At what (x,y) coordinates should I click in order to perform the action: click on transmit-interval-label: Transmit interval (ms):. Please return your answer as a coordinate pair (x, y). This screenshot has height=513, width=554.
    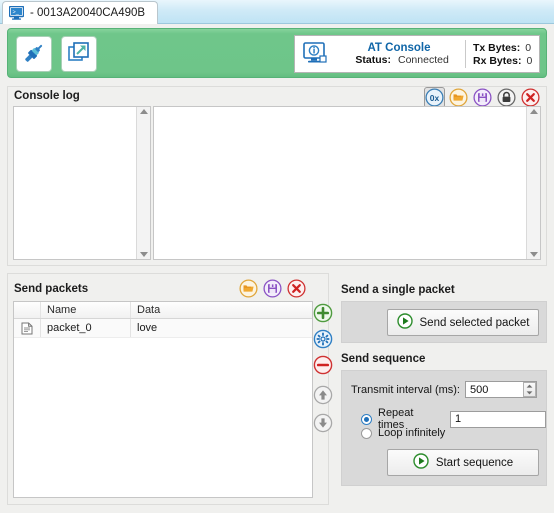
    Looking at the image, I should click on (405, 389).